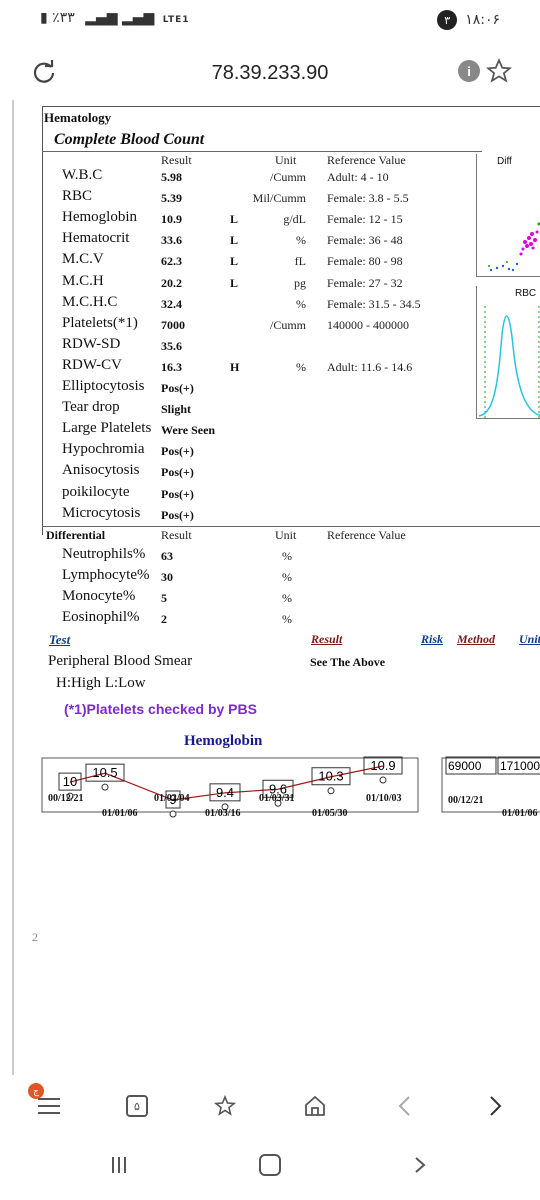 This screenshot has height=1200, width=540. Describe the element at coordinates (91, 407) in the screenshot. I see `test-name: Tear drop` at that location.